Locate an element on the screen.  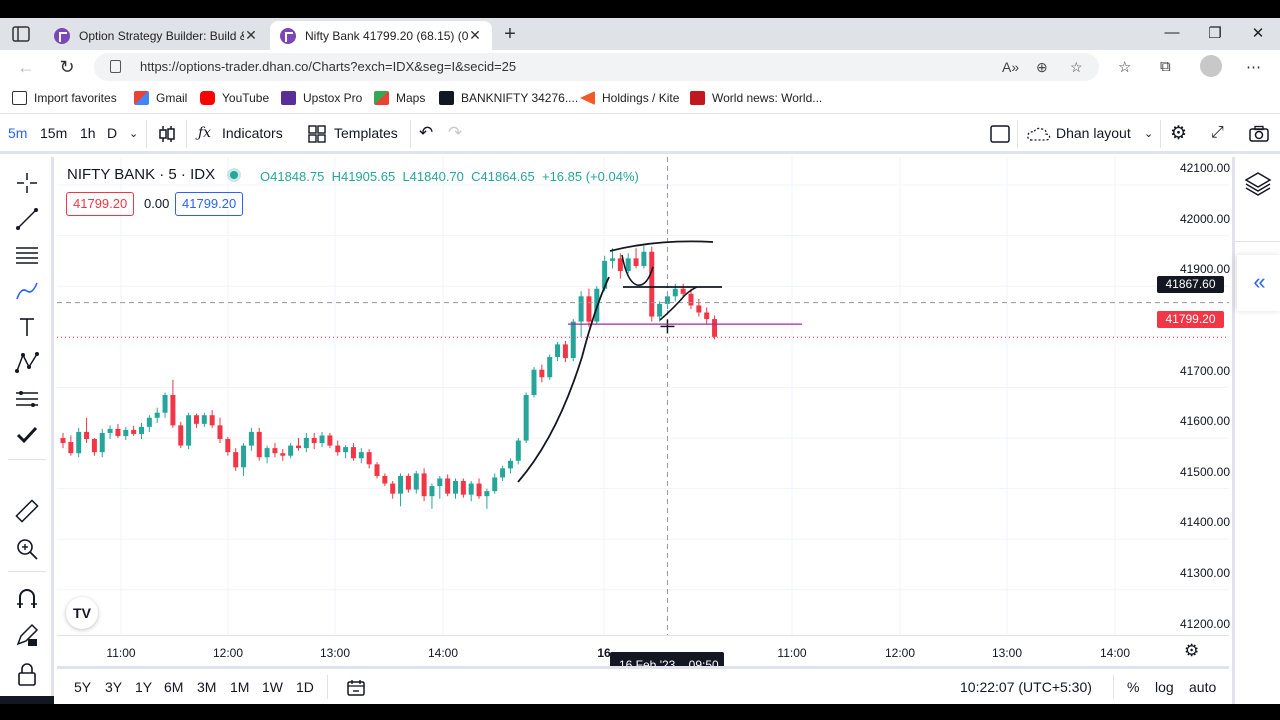
crosshair-icon is located at coordinates (27, 183).